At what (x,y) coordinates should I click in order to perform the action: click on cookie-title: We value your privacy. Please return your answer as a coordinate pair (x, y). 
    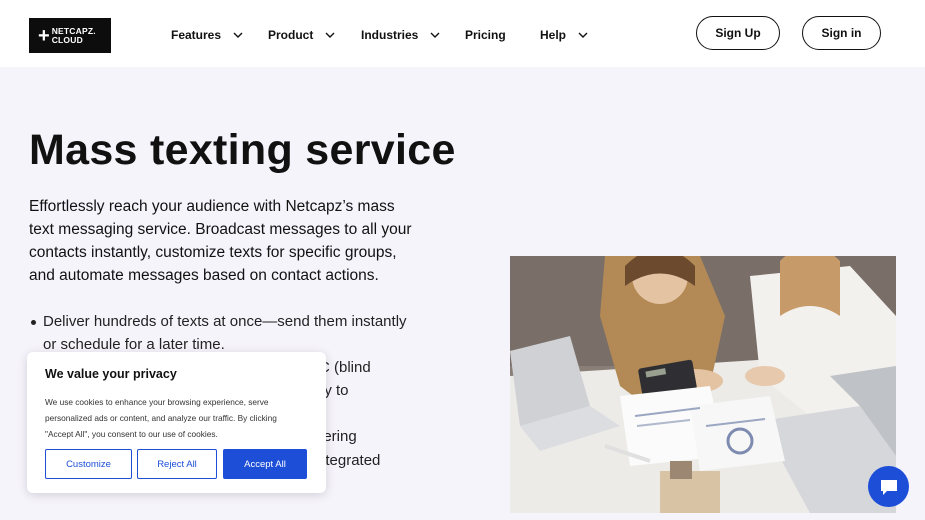
    Looking at the image, I should click on (111, 374).